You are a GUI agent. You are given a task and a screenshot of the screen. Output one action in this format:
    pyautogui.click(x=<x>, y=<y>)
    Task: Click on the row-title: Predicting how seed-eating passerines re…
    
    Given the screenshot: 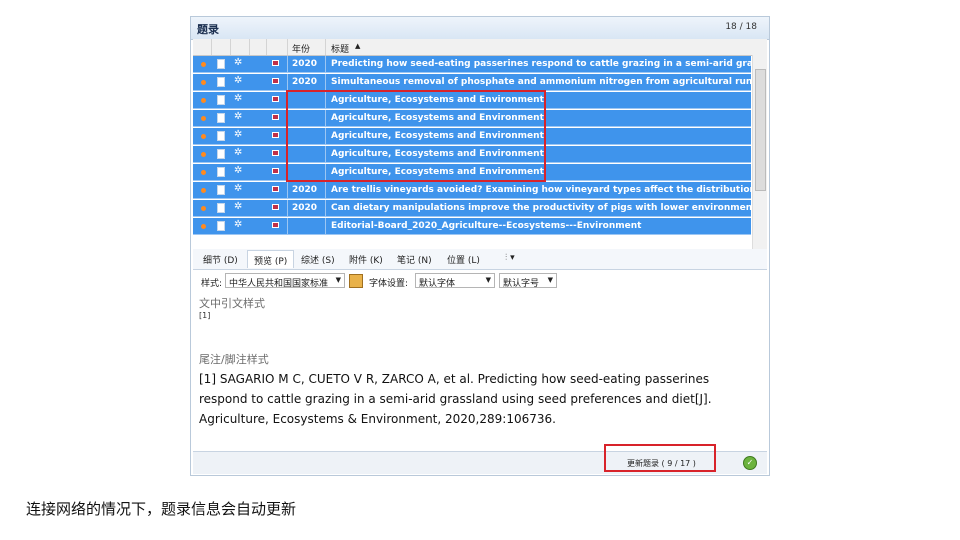 What is the action you would take?
    pyautogui.click(x=541, y=64)
    